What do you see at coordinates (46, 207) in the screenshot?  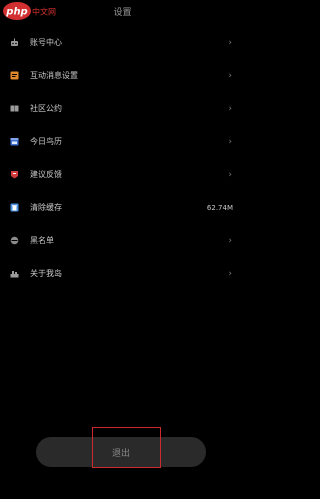 I see `settings-item-label: 清除缓存` at bounding box center [46, 207].